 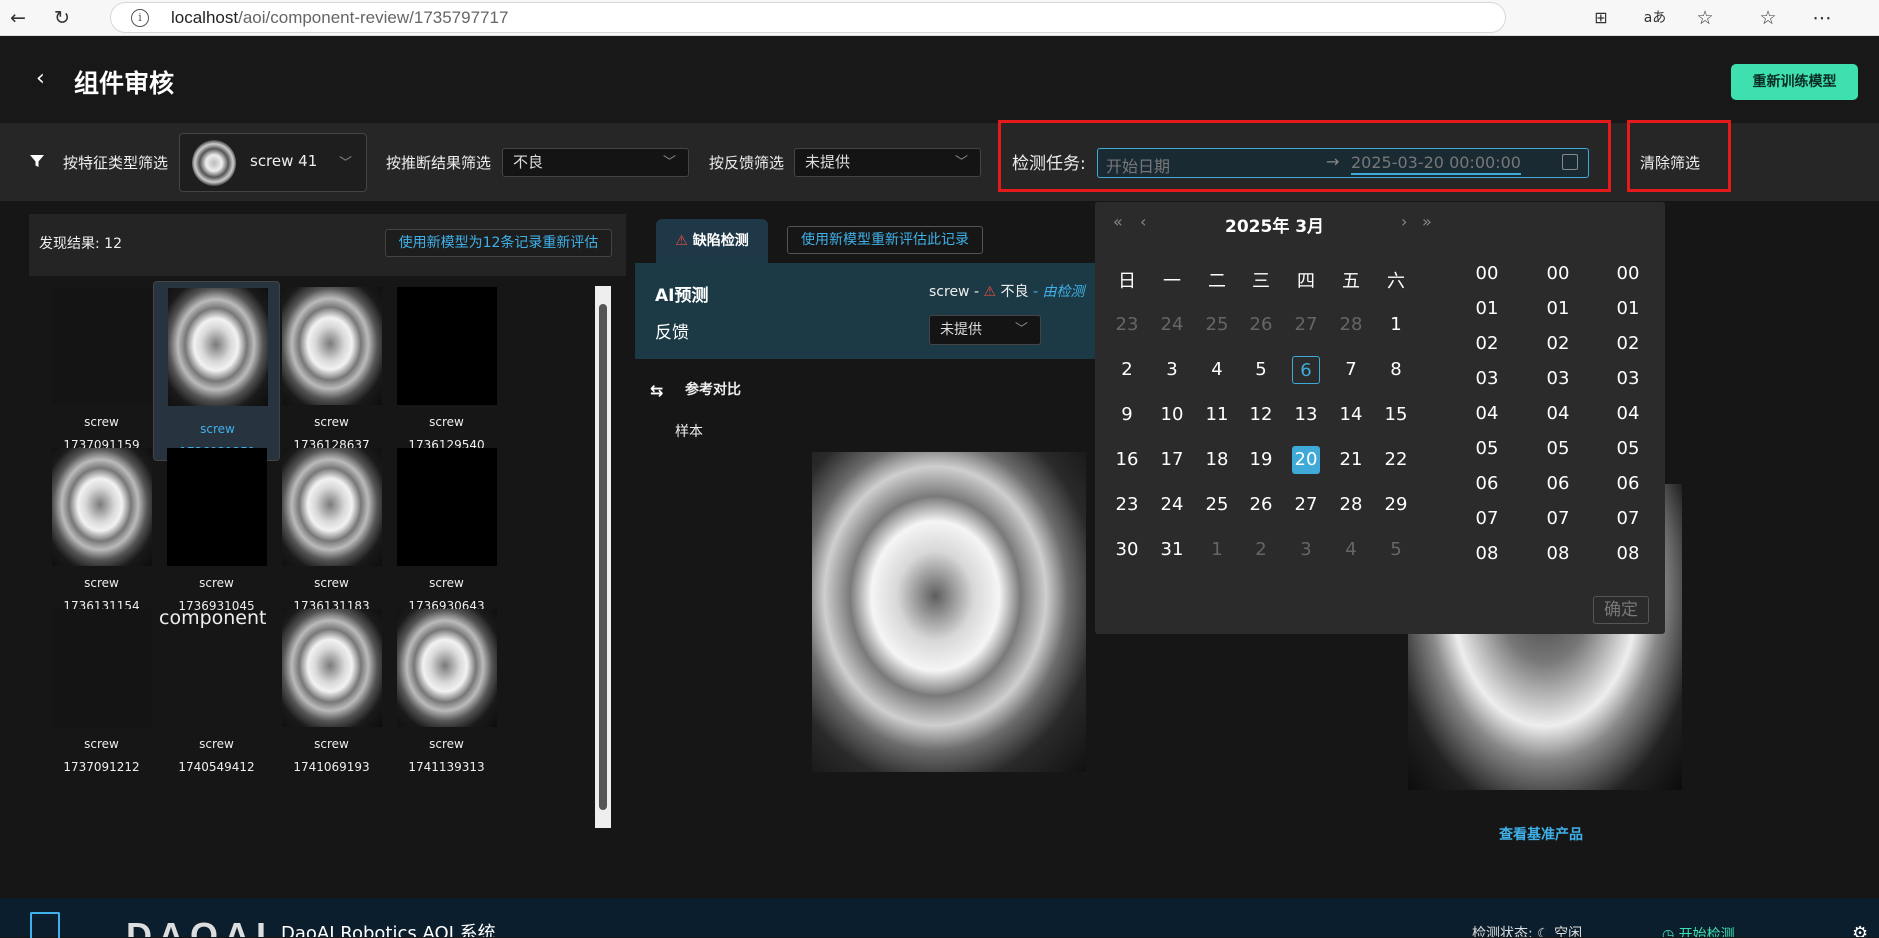 I want to click on calendar-day: 6, so click(x=1306, y=370).